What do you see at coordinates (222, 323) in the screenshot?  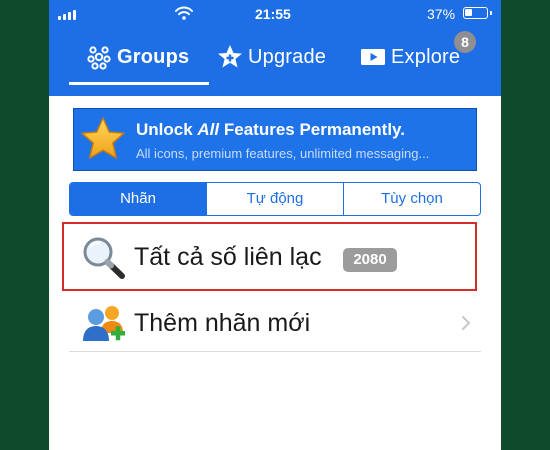 I see `add-label-text: Thêm nhãn mới` at bounding box center [222, 323].